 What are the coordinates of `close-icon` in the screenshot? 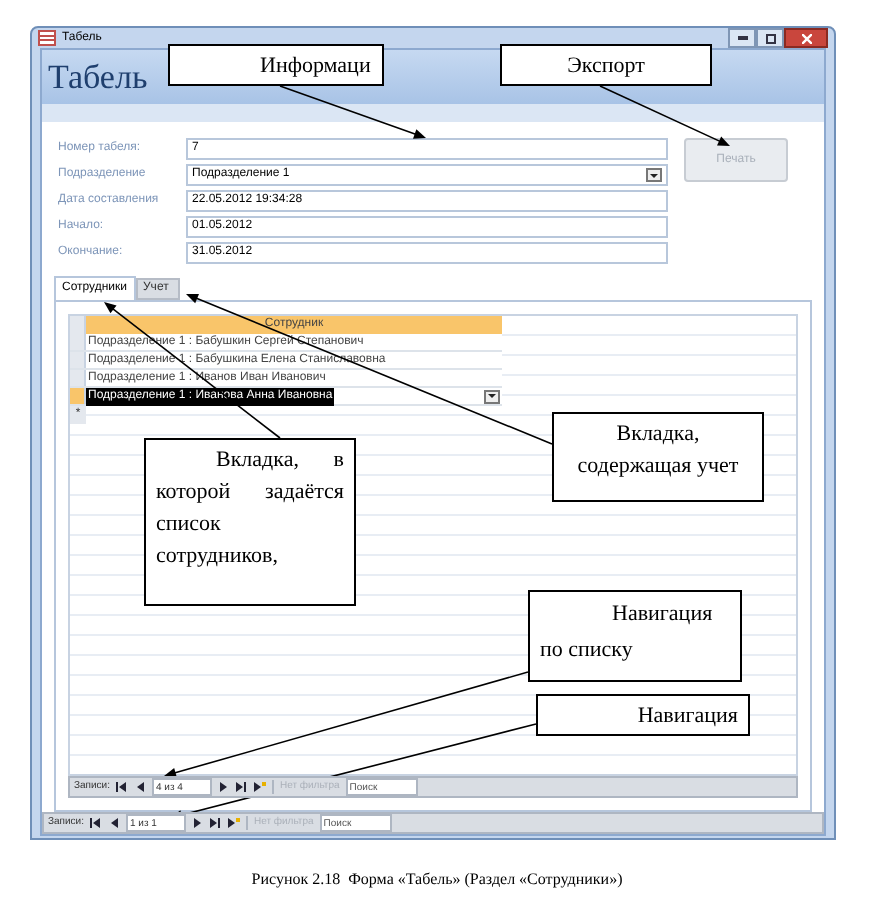 It's located at (806, 38).